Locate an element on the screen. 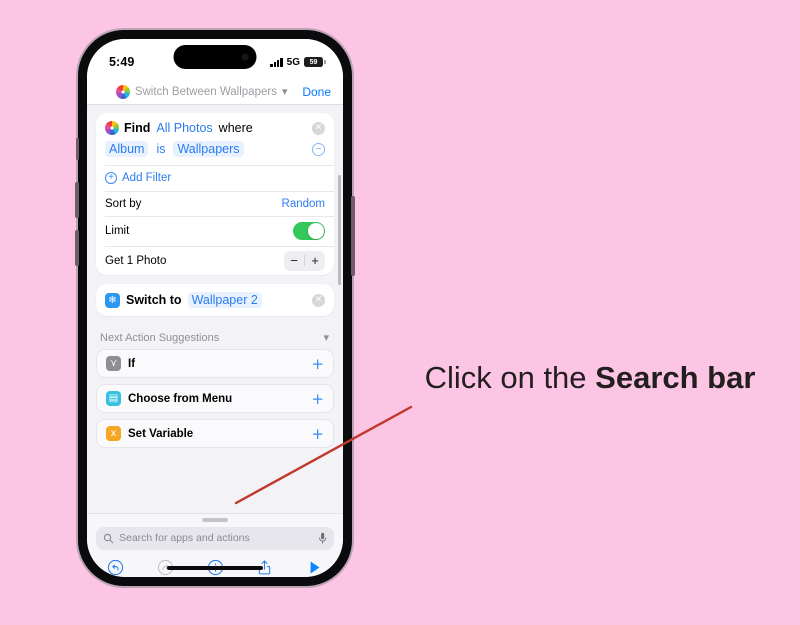 The height and width of the screenshot is (625, 800). sort-by-label: Sort by is located at coordinates (123, 203).